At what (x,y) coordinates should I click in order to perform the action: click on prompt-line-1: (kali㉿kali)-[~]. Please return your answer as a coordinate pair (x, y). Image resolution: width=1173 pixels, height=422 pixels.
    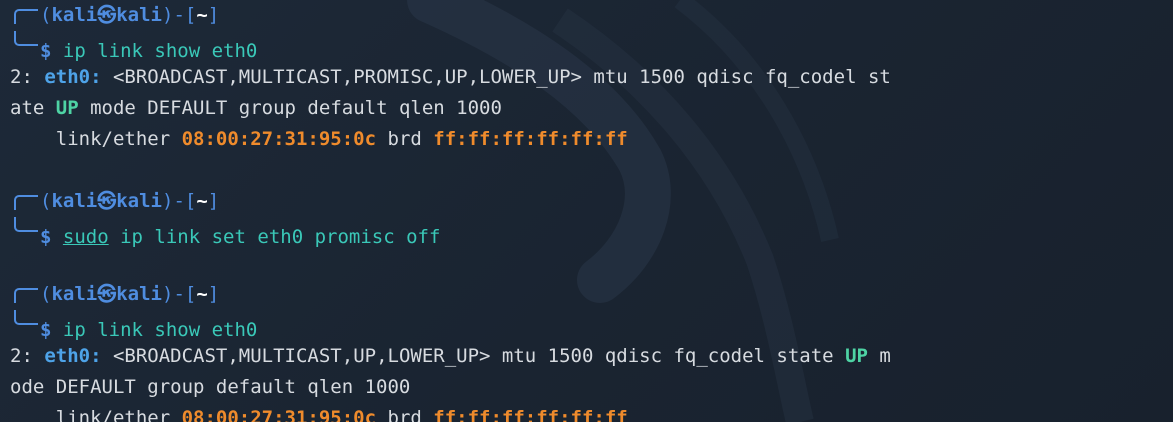
    Looking at the image, I should click on (590, 15).